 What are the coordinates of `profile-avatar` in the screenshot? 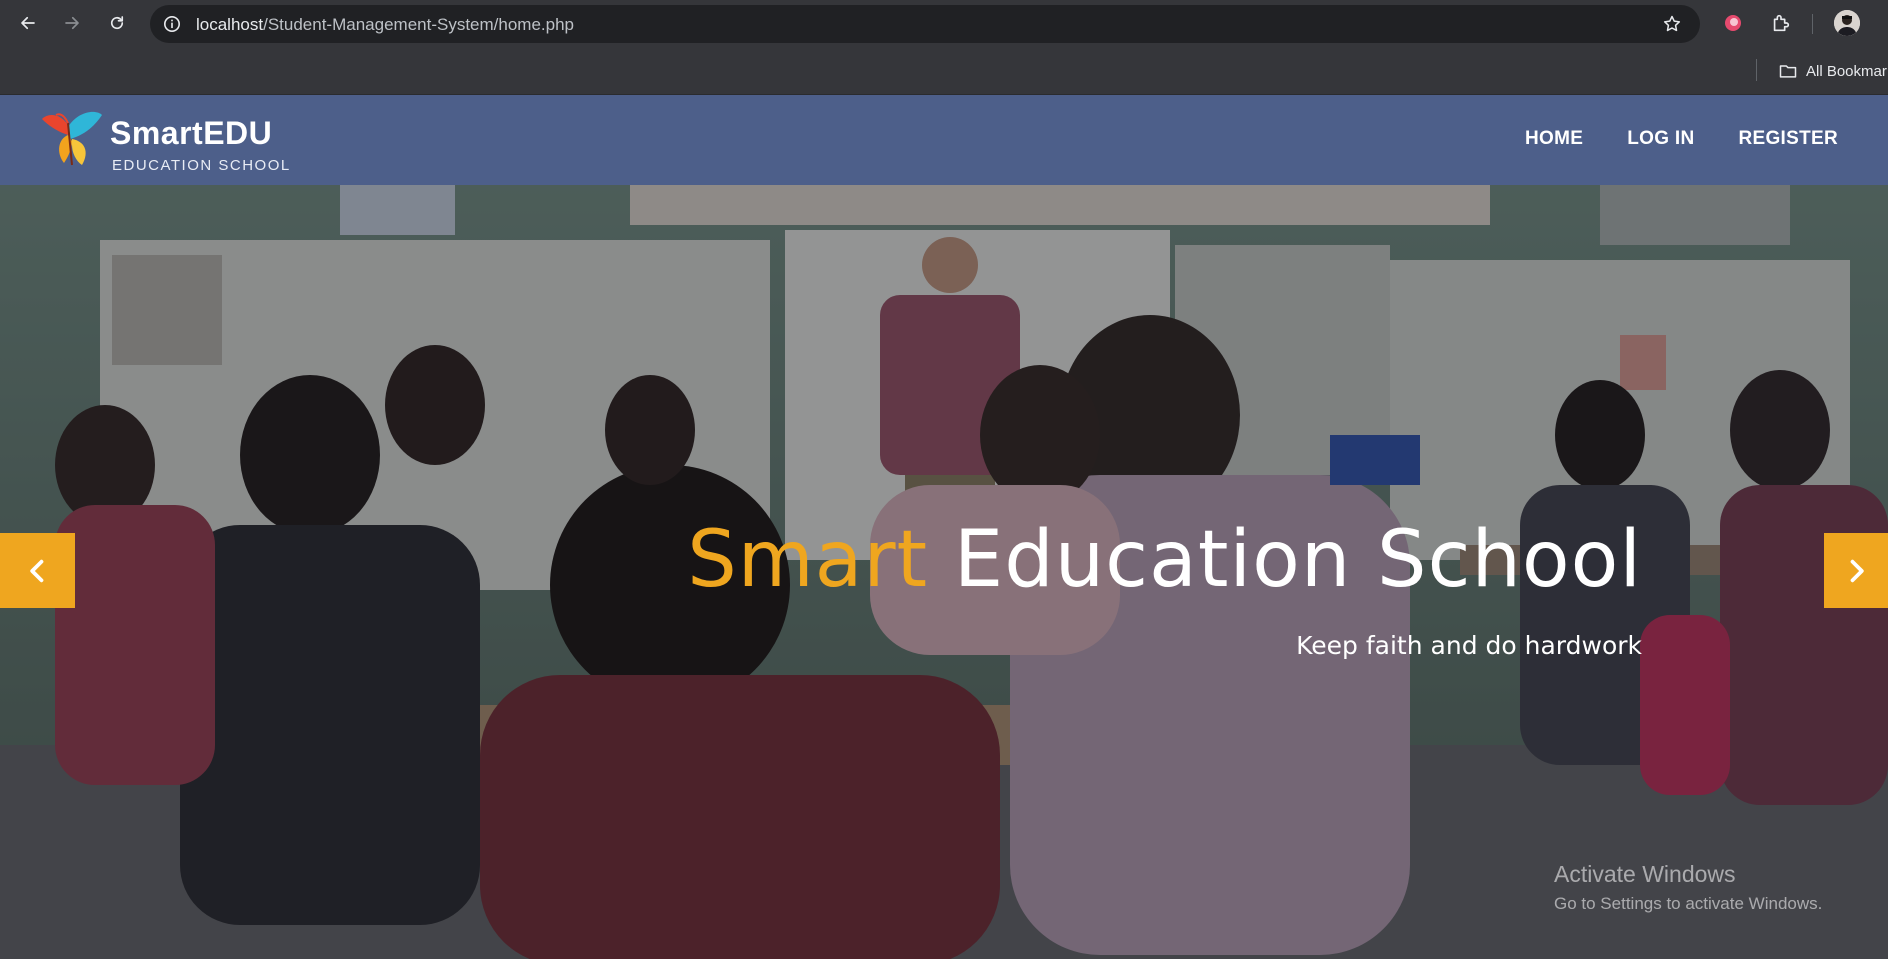 It's located at (1847, 23).